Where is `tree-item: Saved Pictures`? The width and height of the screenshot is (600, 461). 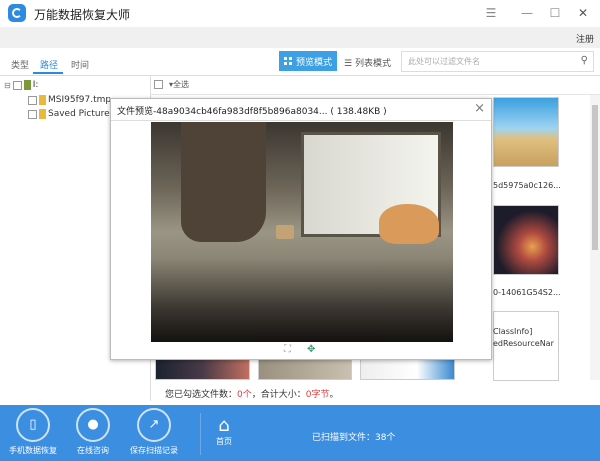 tree-item: Saved Pictures is located at coordinates (71, 114).